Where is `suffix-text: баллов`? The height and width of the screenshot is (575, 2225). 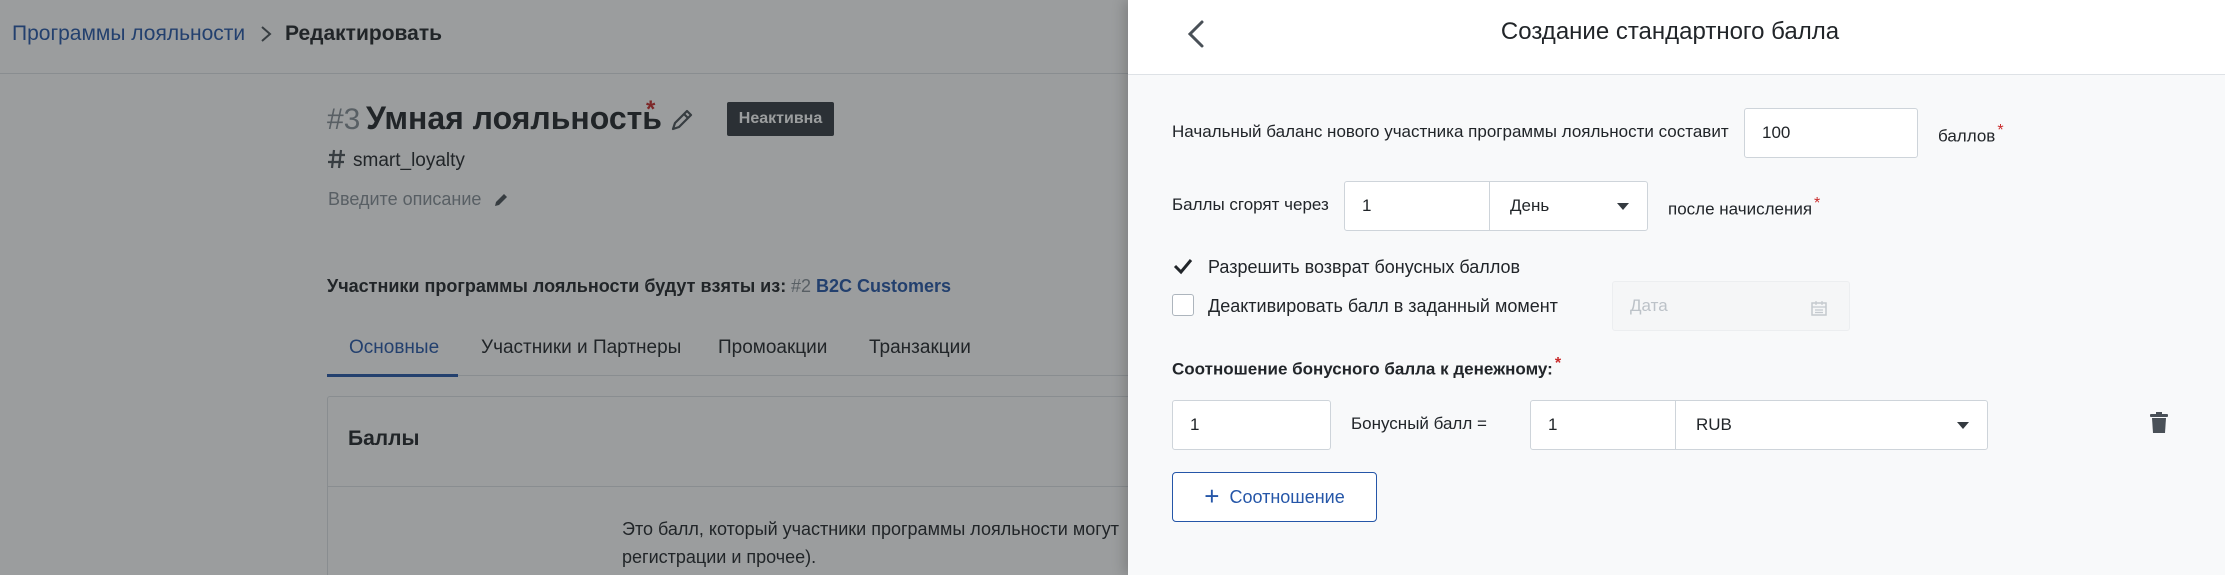 suffix-text: баллов is located at coordinates (1967, 136).